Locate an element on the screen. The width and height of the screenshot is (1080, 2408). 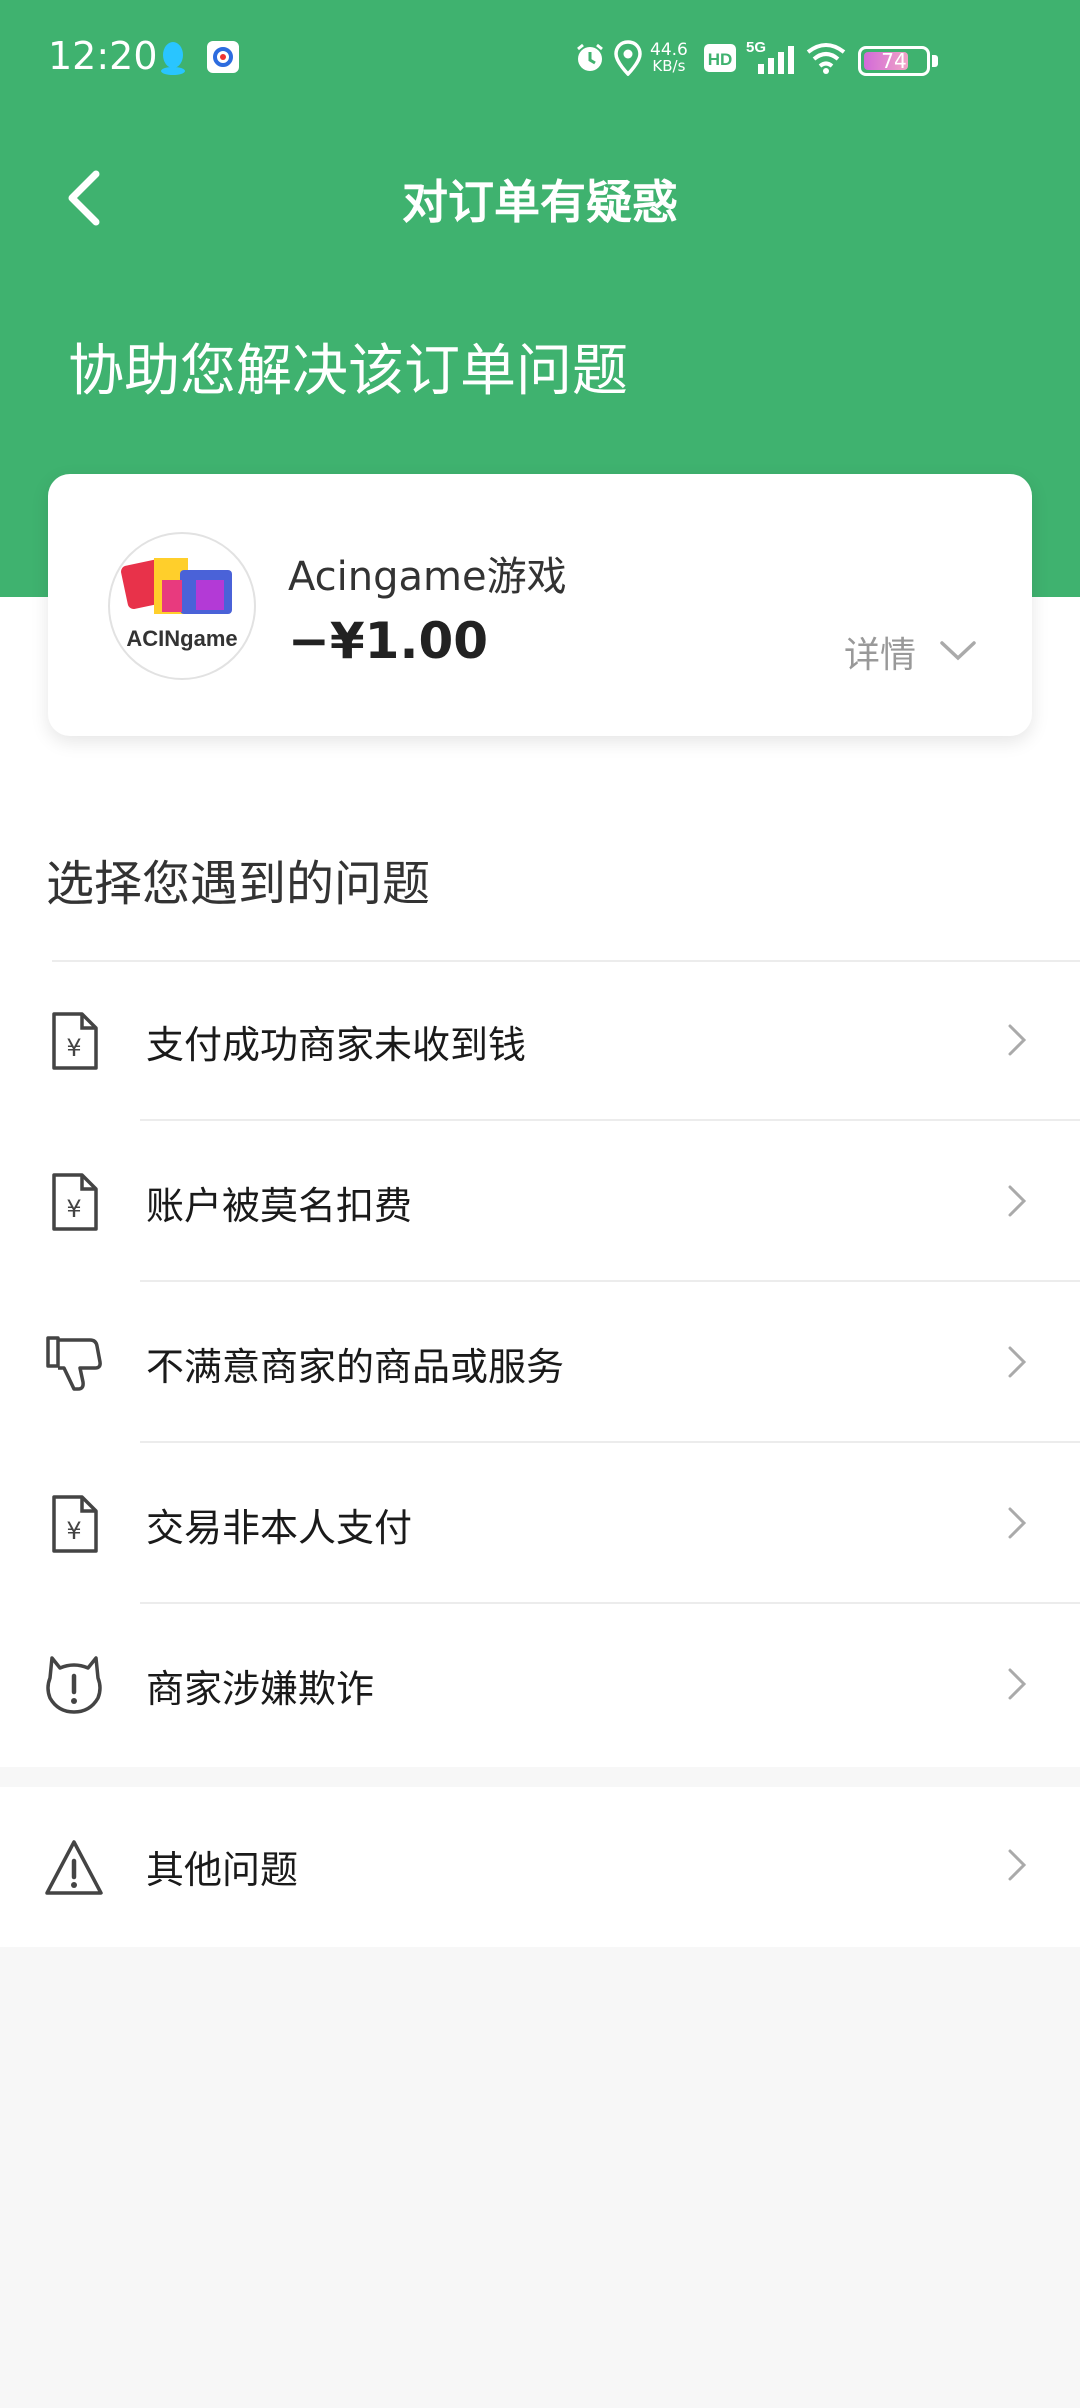
merchant-name: Acingame游戏 is located at coordinates (427, 577).